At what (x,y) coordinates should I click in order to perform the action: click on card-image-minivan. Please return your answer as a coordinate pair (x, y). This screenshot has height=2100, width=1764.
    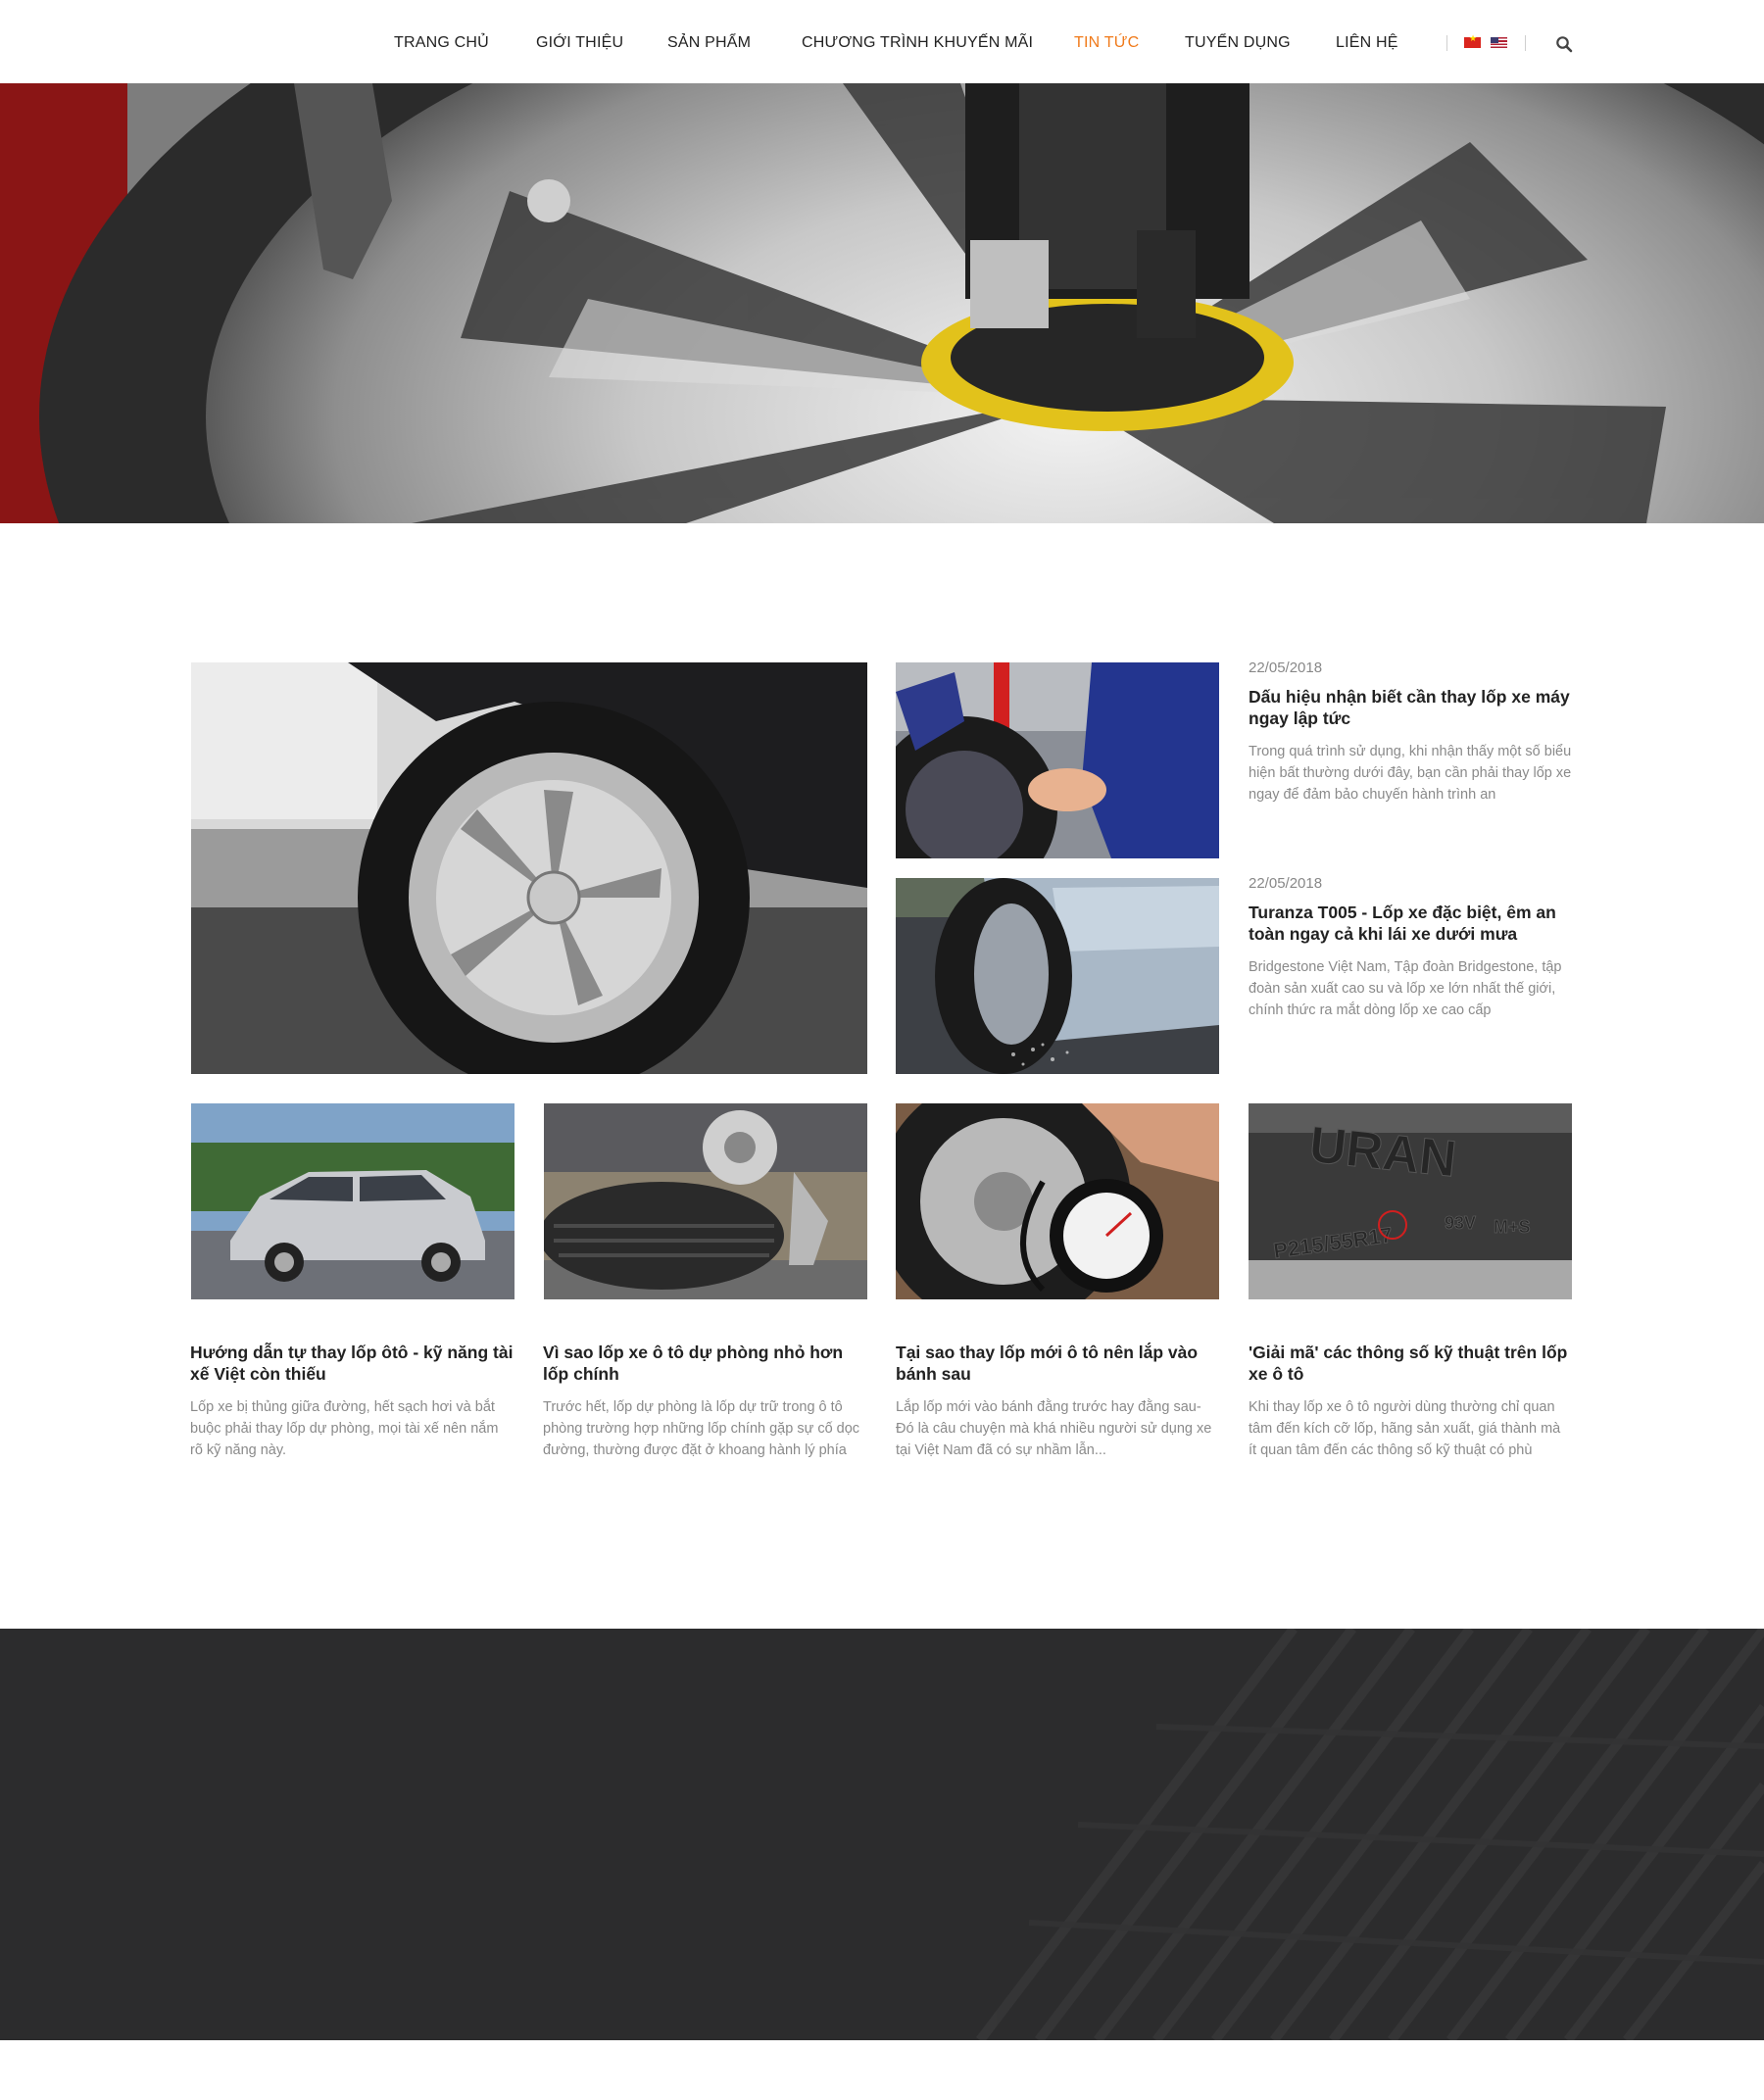
    Looking at the image, I should click on (352, 1201).